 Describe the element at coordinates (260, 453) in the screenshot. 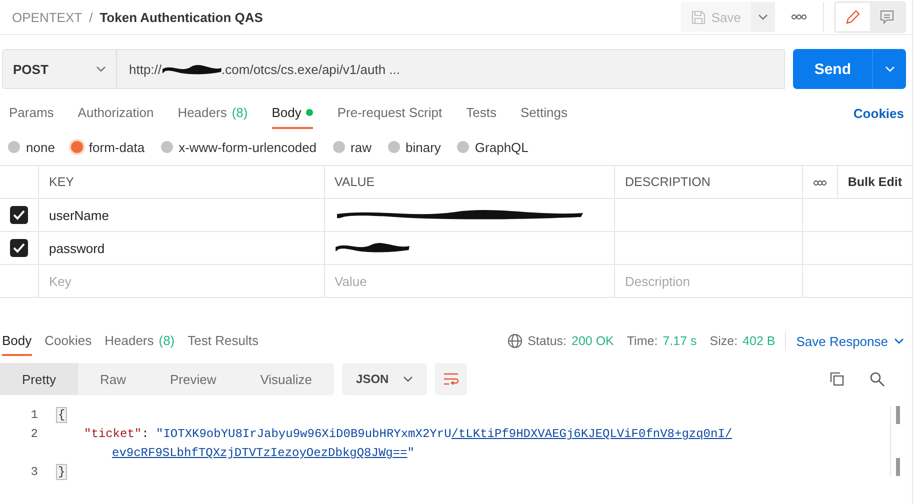

I see `json-link: ev9cRF9SLbhfTQXzjDTVTzIezoyOezDbkgQ8JWg==` at that location.